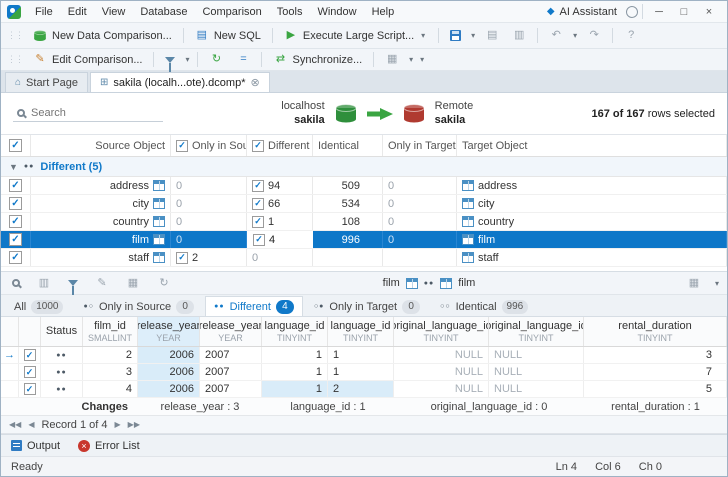 The height and width of the screenshot is (477, 728). I want to click on only-in-source-checkbox, so click(182, 145).